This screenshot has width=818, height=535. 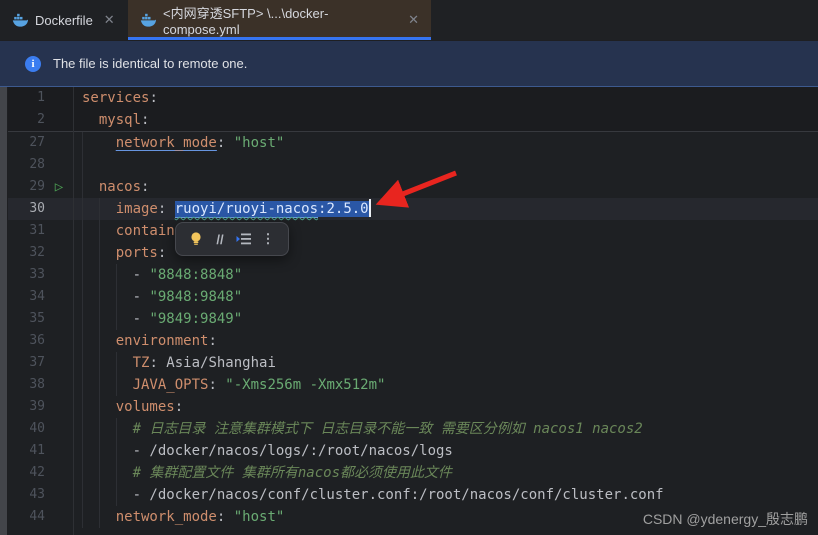 What do you see at coordinates (413, 143) in the screenshot?
I see `code-line: 27 network_mode: "host"` at bounding box center [413, 143].